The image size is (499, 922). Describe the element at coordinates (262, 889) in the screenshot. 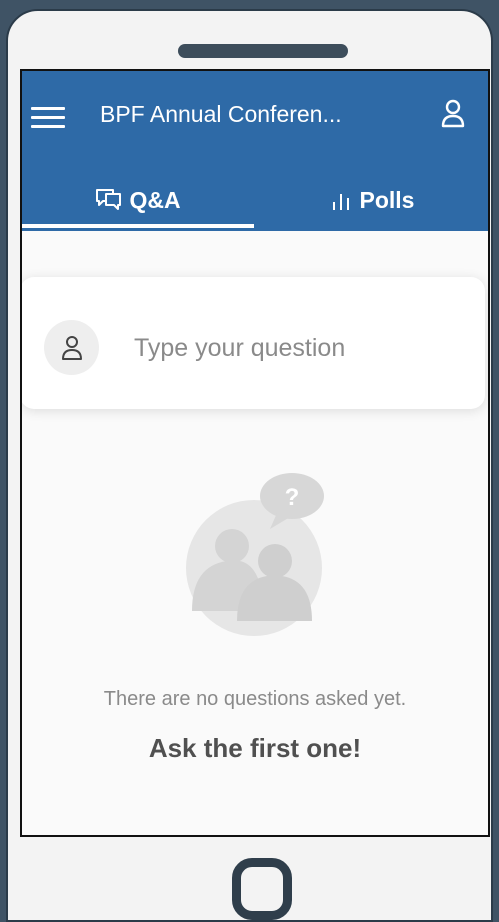

I see `phone-home-button` at that location.